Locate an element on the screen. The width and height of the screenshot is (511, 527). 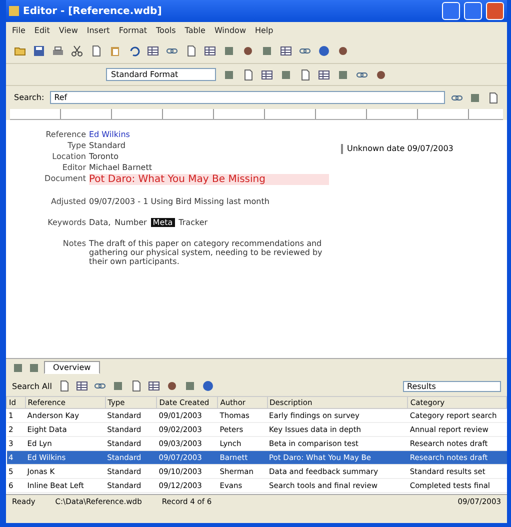
menu-item: Insert is located at coordinates (98, 30).